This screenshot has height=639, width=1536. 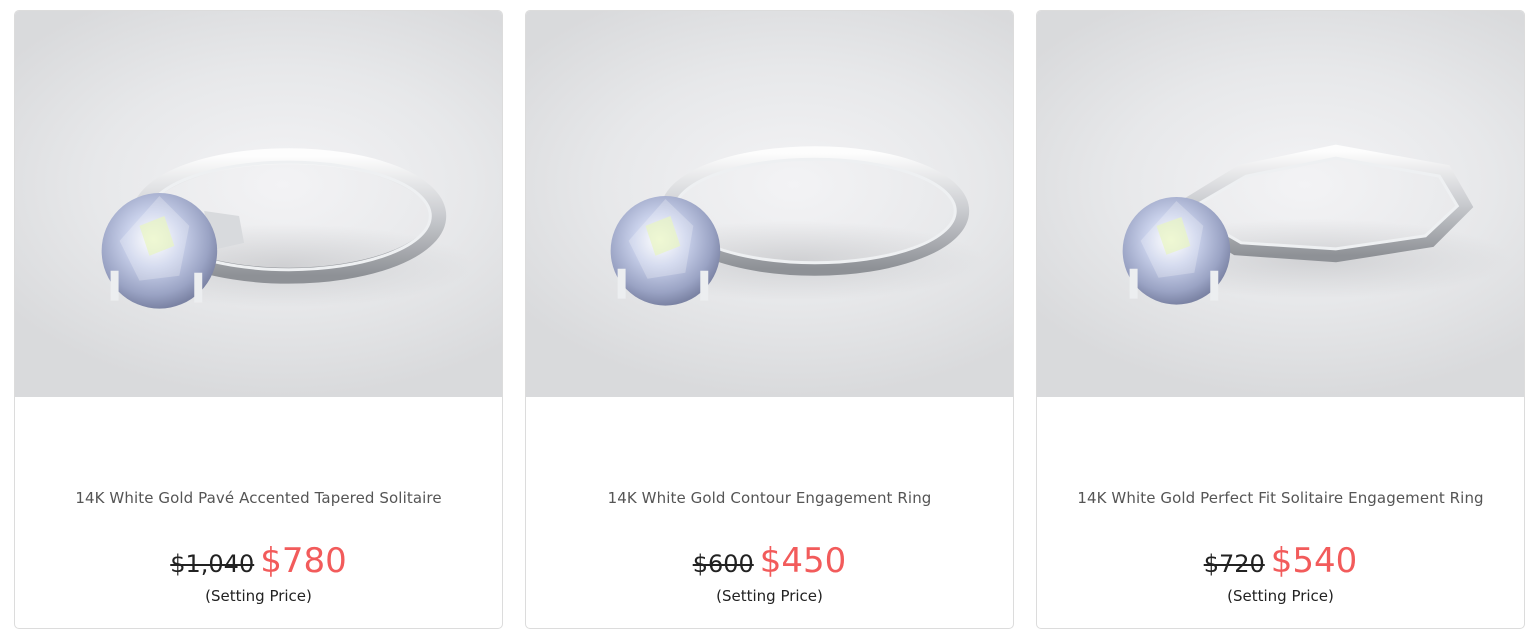 I want to click on sale-price: $450, so click(x=803, y=561).